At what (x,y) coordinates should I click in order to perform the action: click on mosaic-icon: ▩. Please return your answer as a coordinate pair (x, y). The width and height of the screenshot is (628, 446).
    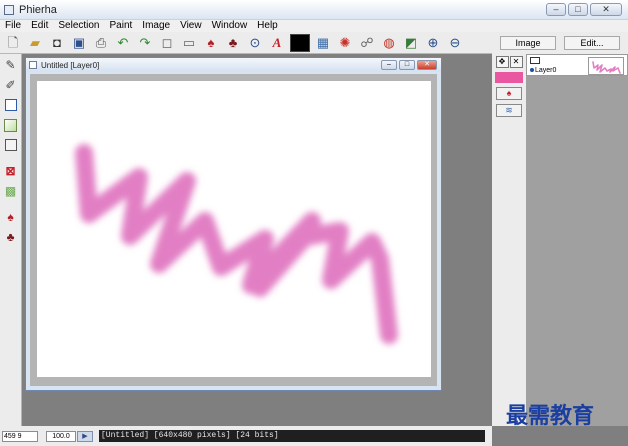
    Looking at the image, I should click on (11, 191).